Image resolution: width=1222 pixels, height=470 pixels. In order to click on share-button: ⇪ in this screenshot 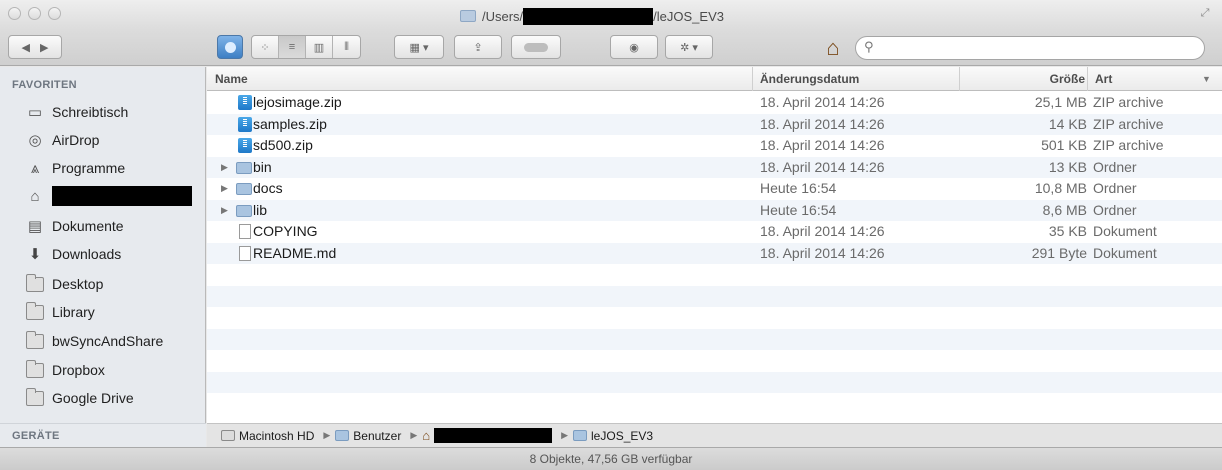, I will do `click(478, 47)`.